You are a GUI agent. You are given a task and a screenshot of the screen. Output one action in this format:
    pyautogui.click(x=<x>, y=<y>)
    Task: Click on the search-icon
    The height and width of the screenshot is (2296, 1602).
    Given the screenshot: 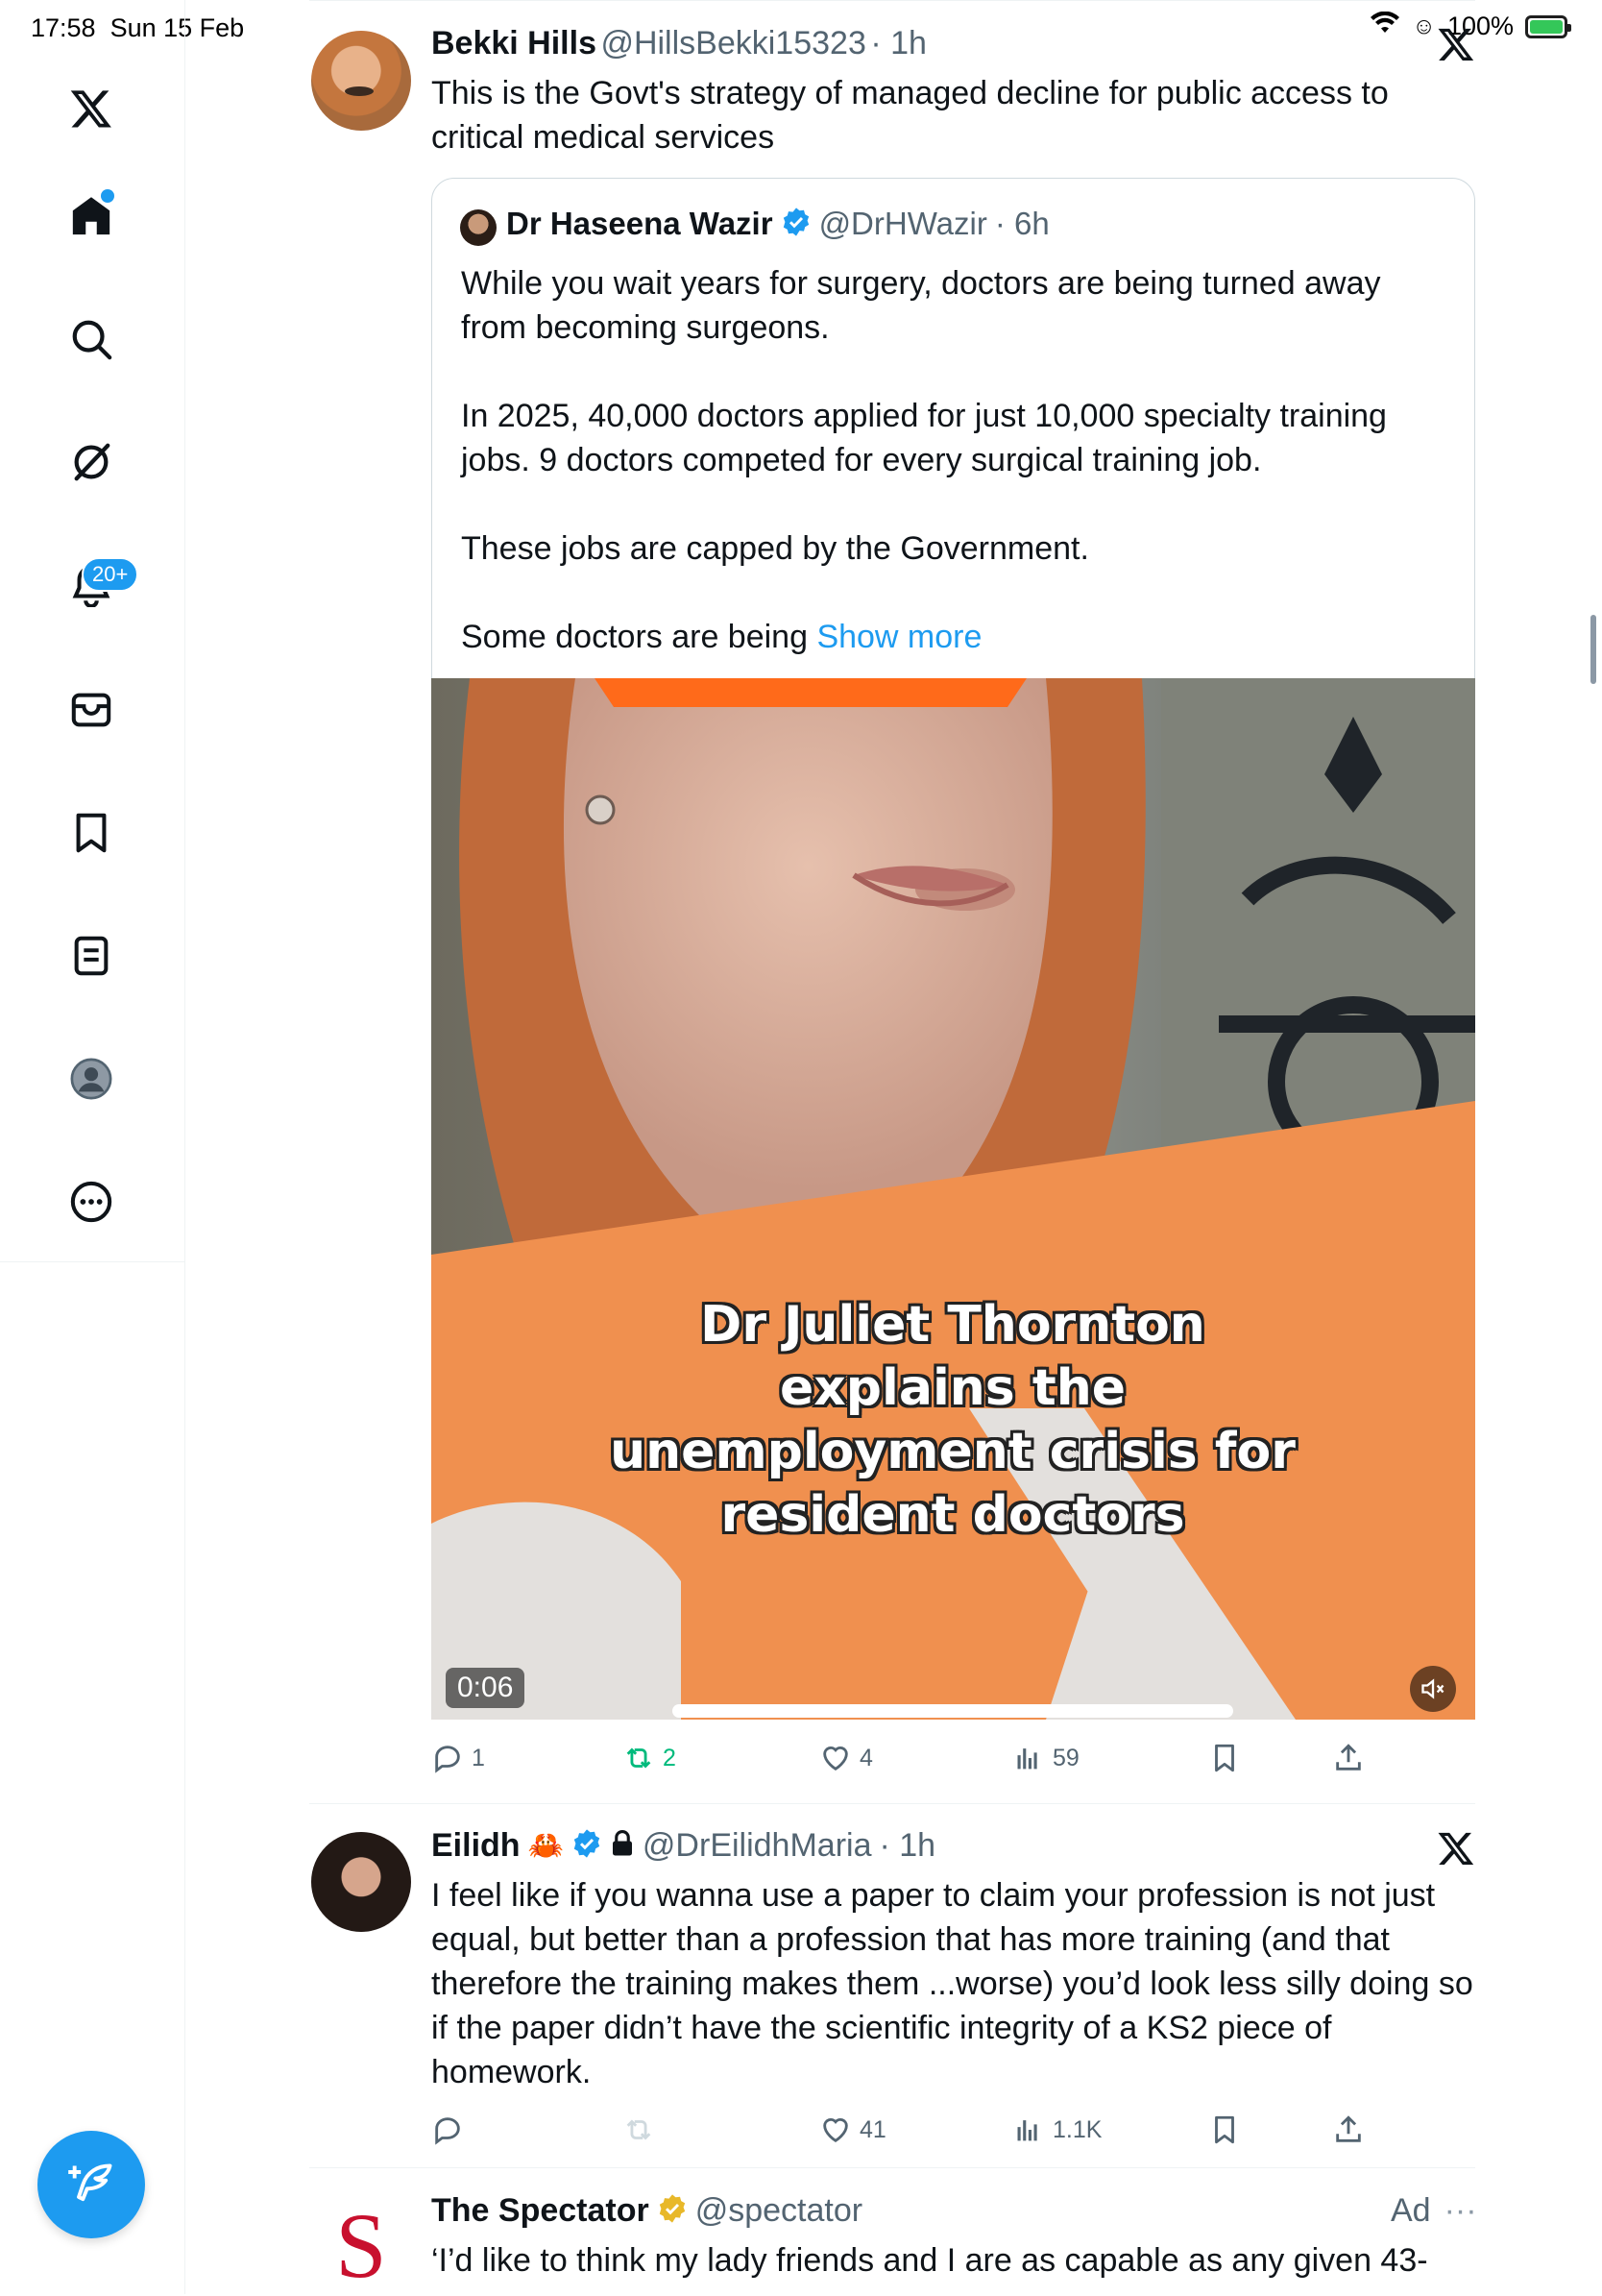 What is the action you would take?
    pyautogui.click(x=91, y=339)
    